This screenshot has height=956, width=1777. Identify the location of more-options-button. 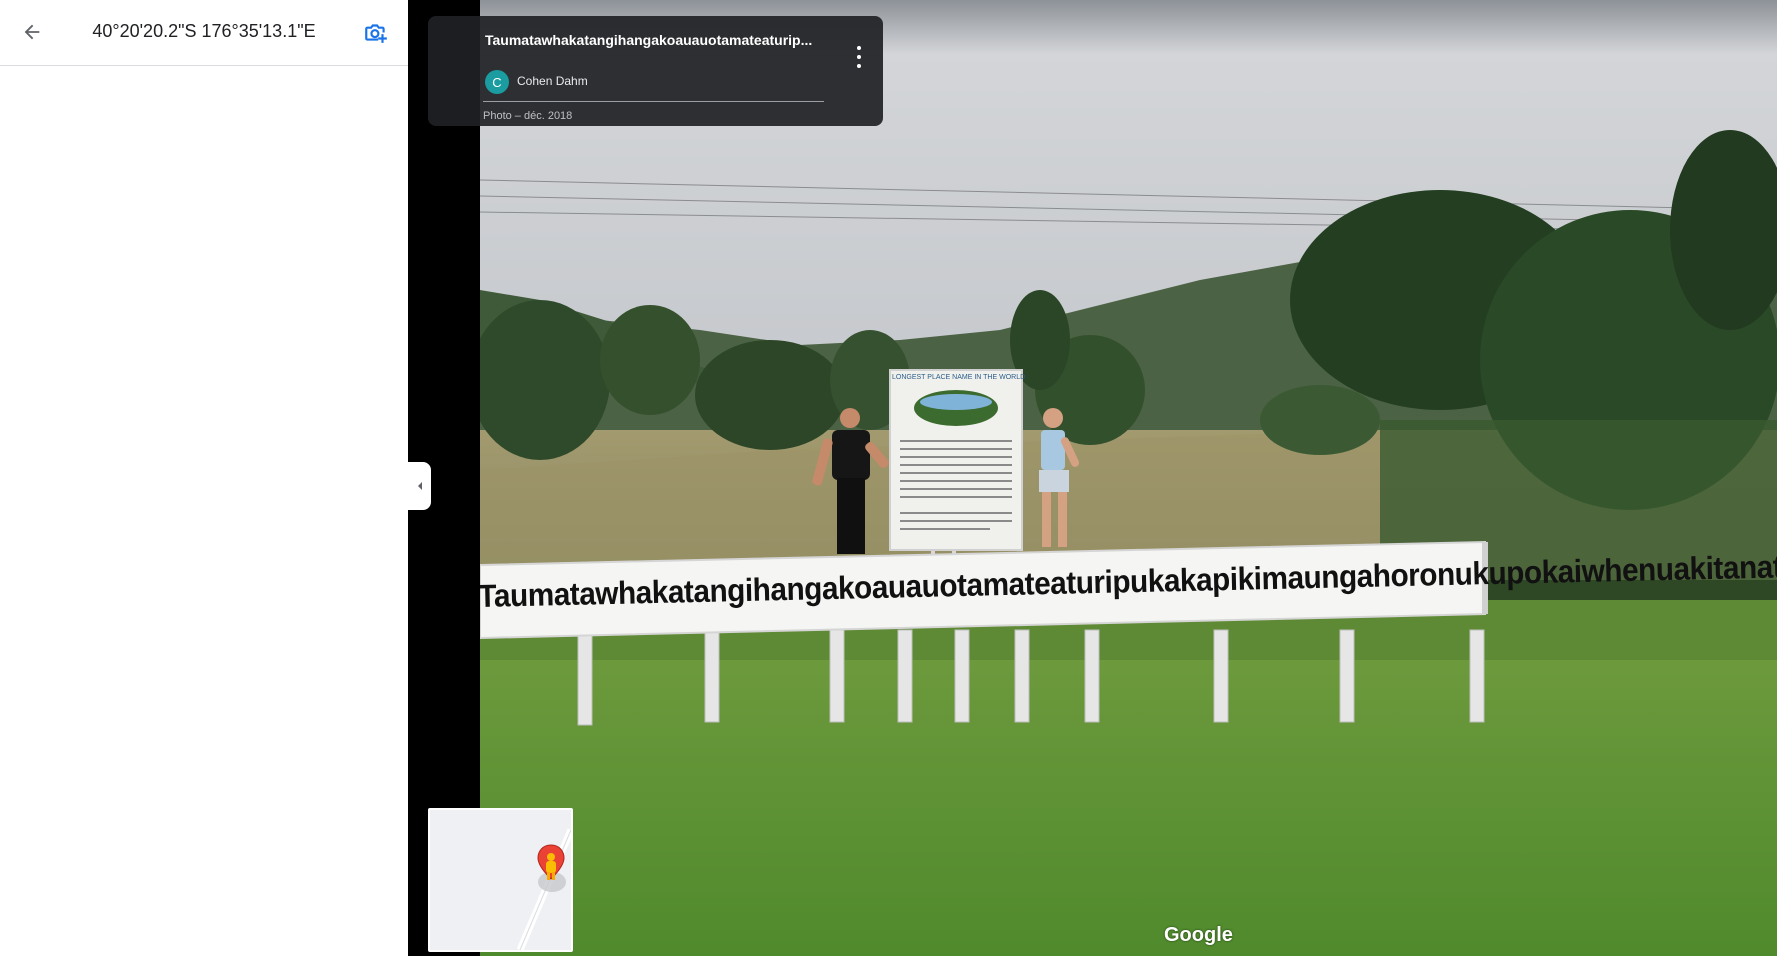
(859, 57).